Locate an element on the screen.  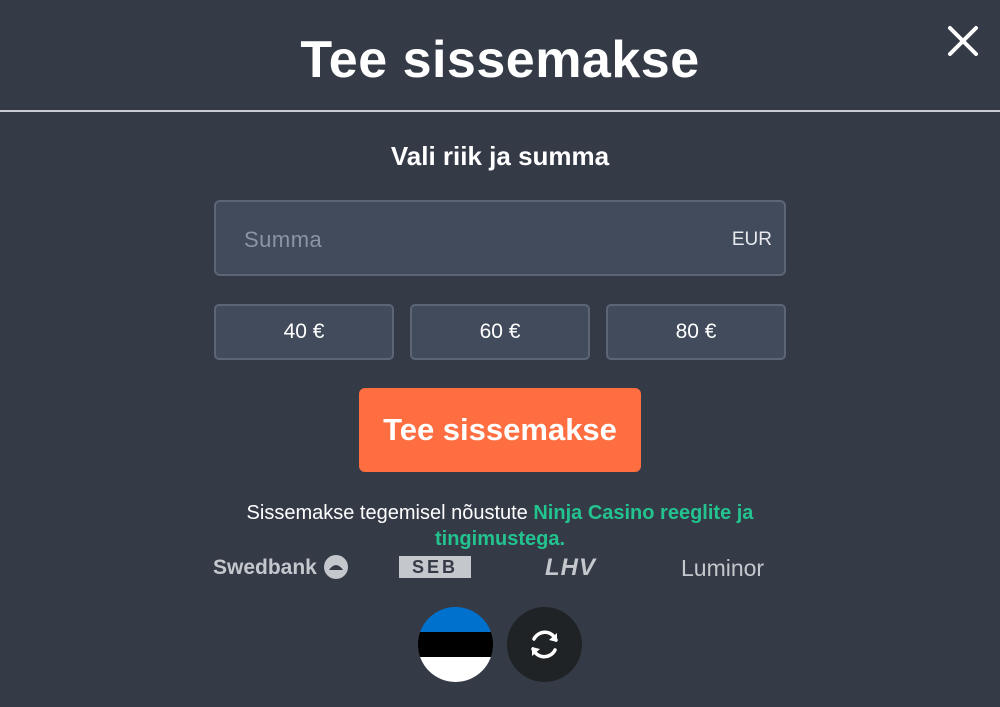
country-switch-button is located at coordinates (544, 644).